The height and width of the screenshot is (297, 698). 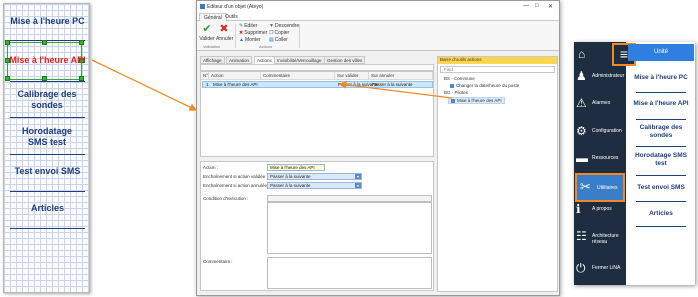 I want to click on designer-button-calibrage: Calibrage des sondes, so click(x=47, y=100).